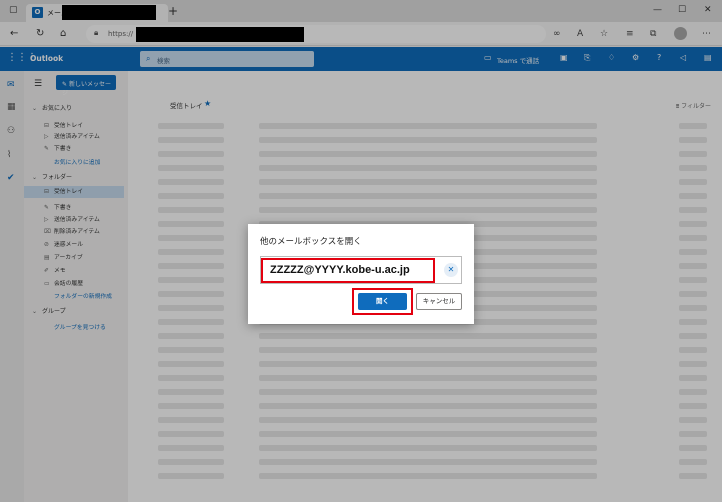 The image size is (722, 502). What do you see at coordinates (439, 301) in the screenshot?
I see `cancel-button: キャンセル` at bounding box center [439, 301].